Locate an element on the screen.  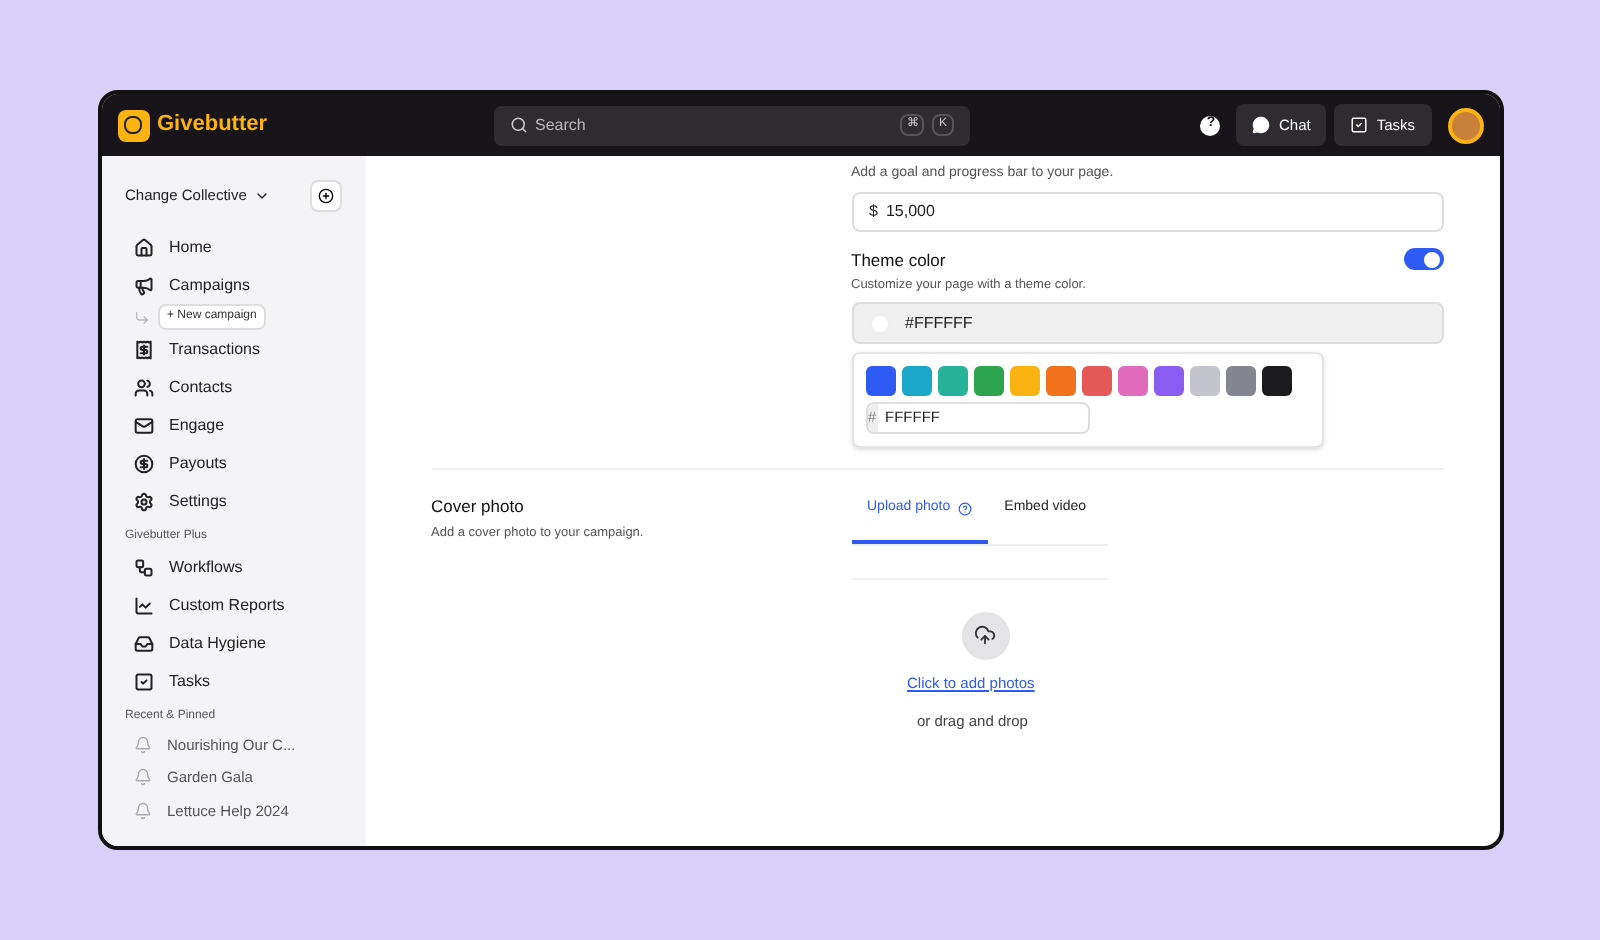
theme-color-field: #FFFFFF is located at coordinates (1147, 323).